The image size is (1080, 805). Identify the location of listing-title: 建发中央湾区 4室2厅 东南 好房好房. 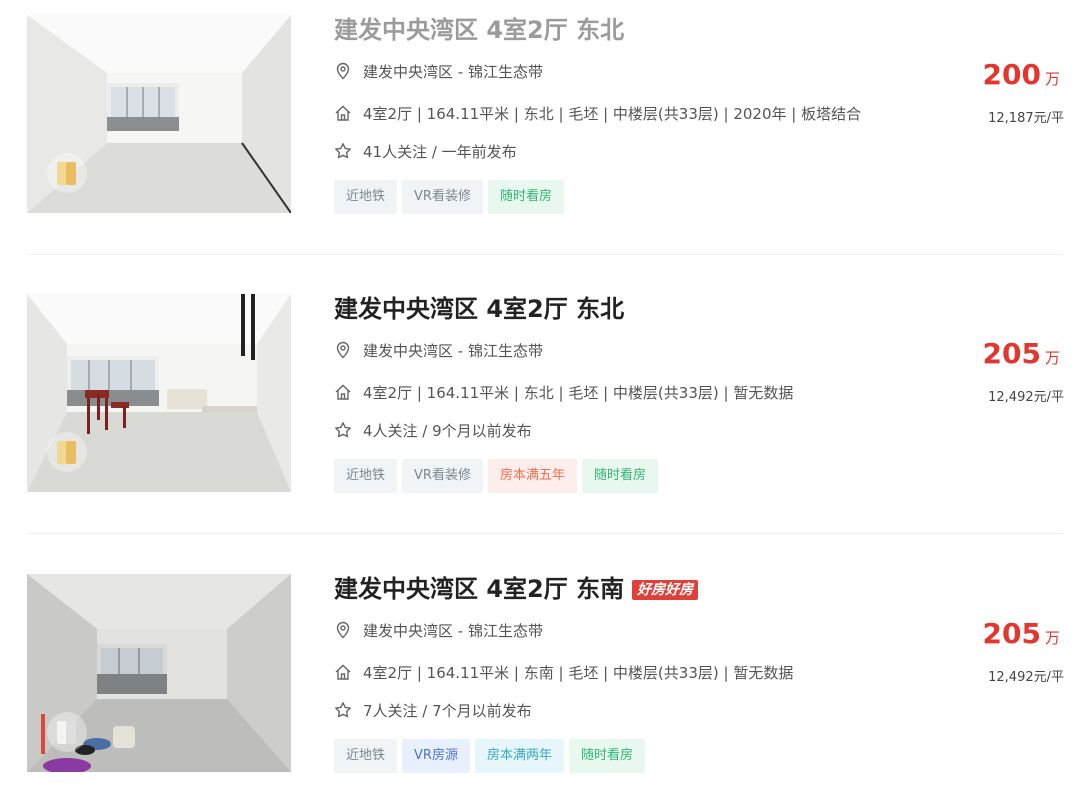
(516, 589).